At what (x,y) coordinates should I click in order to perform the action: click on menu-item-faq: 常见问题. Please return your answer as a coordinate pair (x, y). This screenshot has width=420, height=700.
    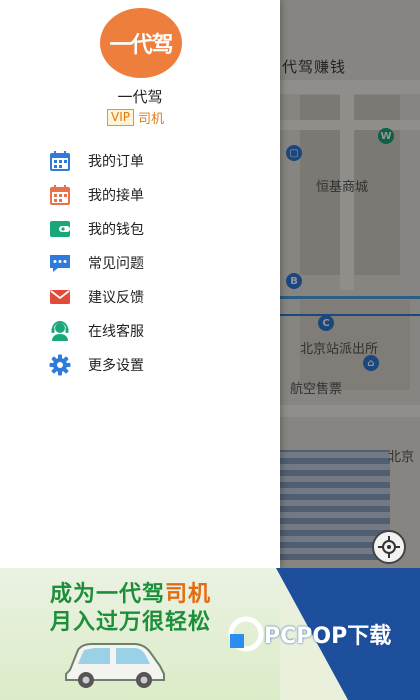
    Looking at the image, I should click on (158, 263).